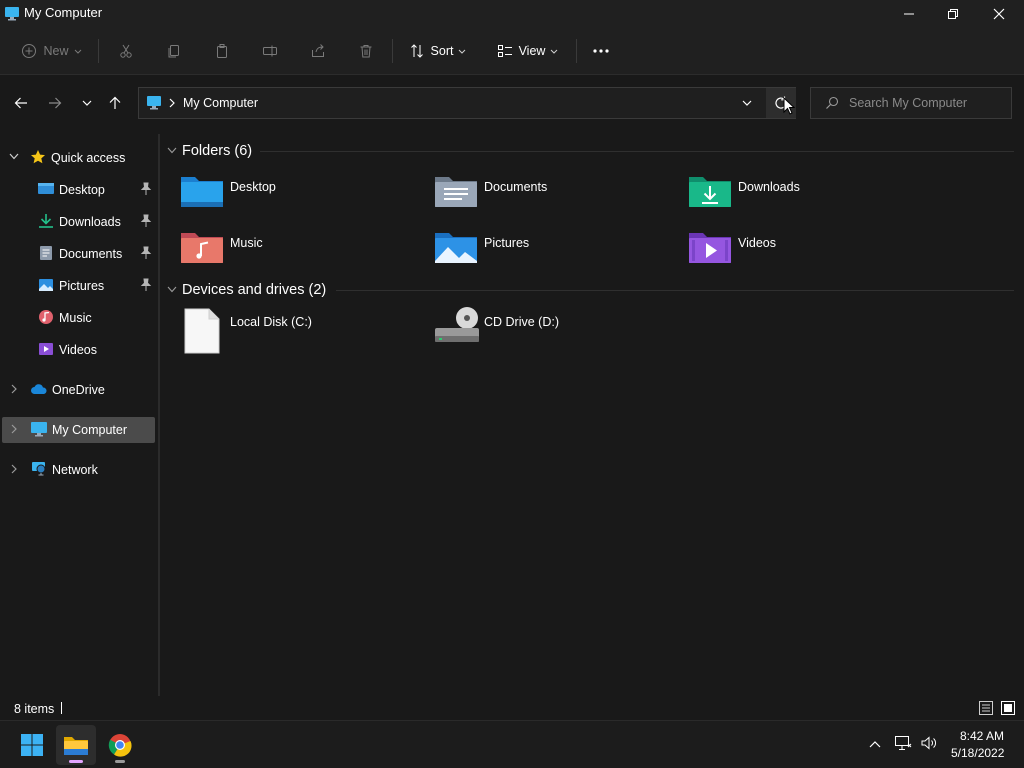 The image size is (1024, 768). What do you see at coordinates (977, 753) in the screenshot?
I see `clock-date: 5/18/2022` at bounding box center [977, 753].